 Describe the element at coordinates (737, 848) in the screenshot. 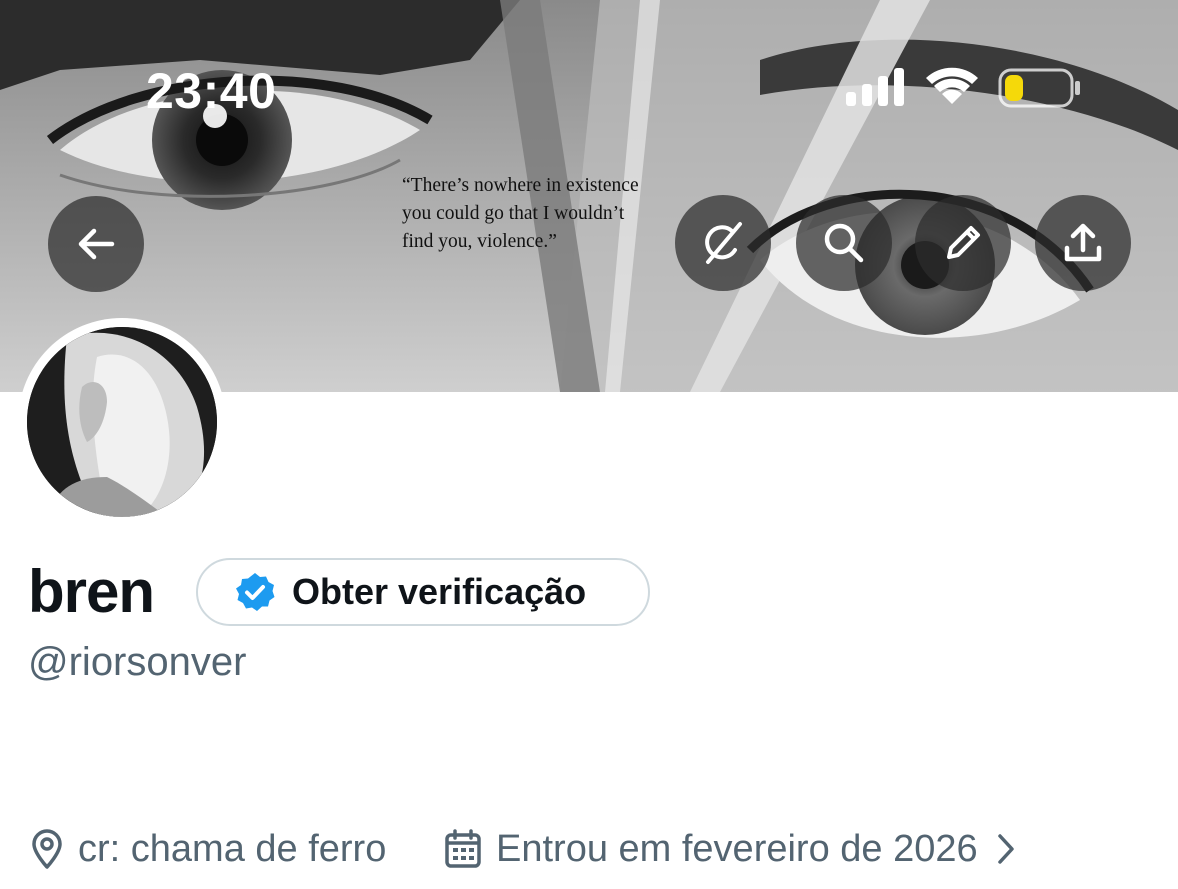

I see `join-date-text: Entrou em fevereiro de 2026` at that location.